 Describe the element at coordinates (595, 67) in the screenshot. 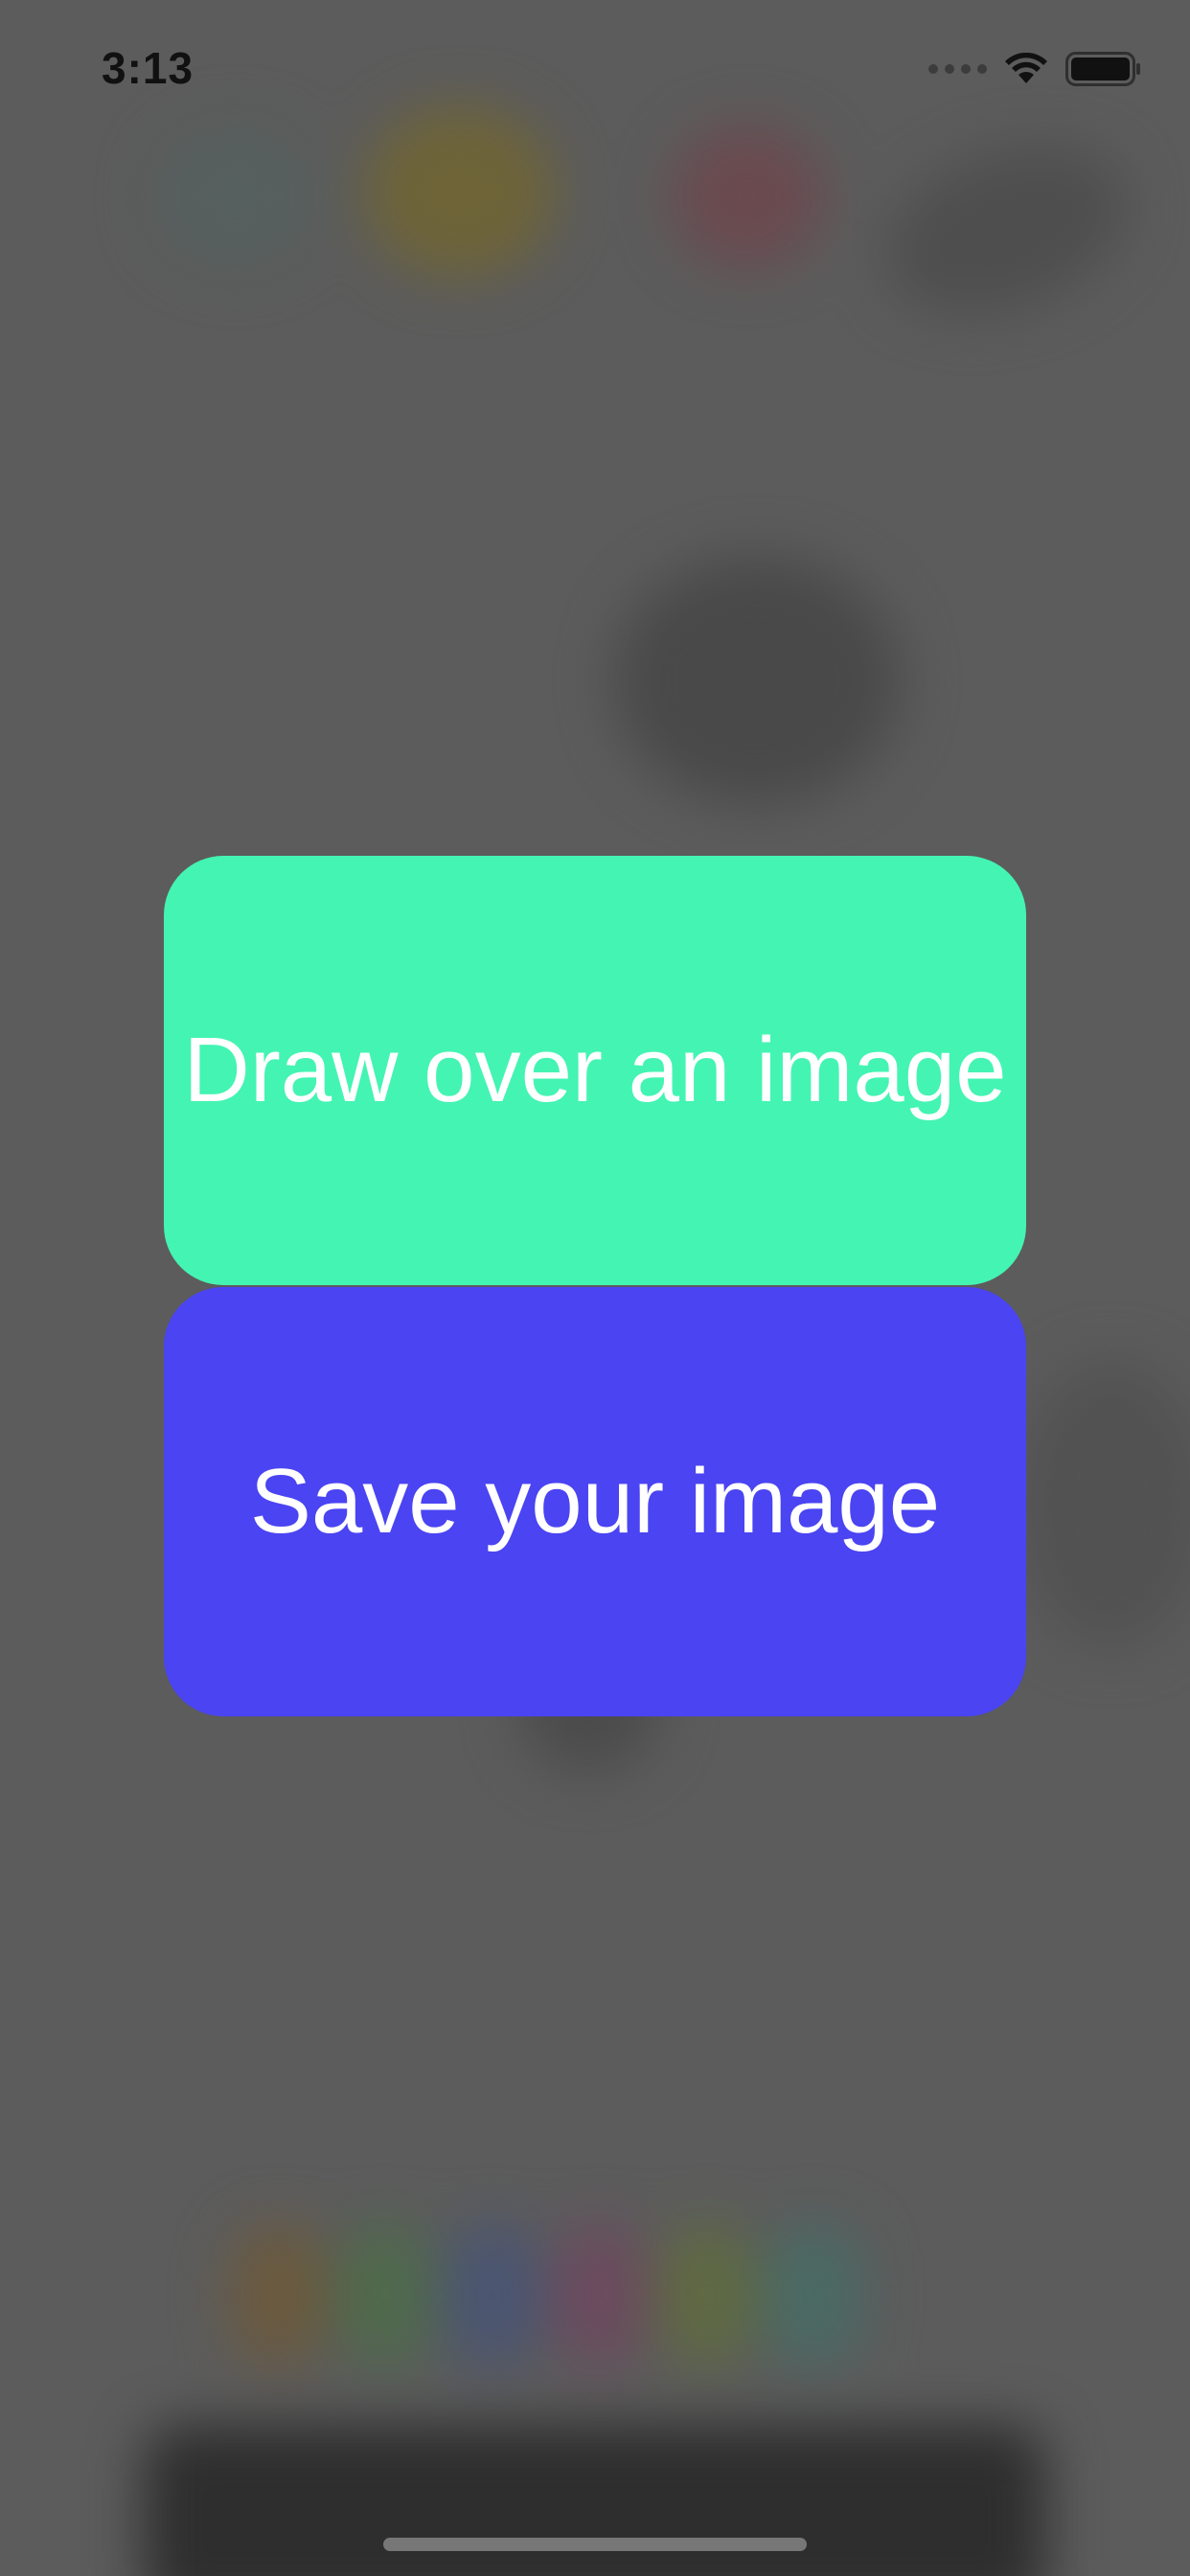

I see `status-bar: 3:13` at that location.